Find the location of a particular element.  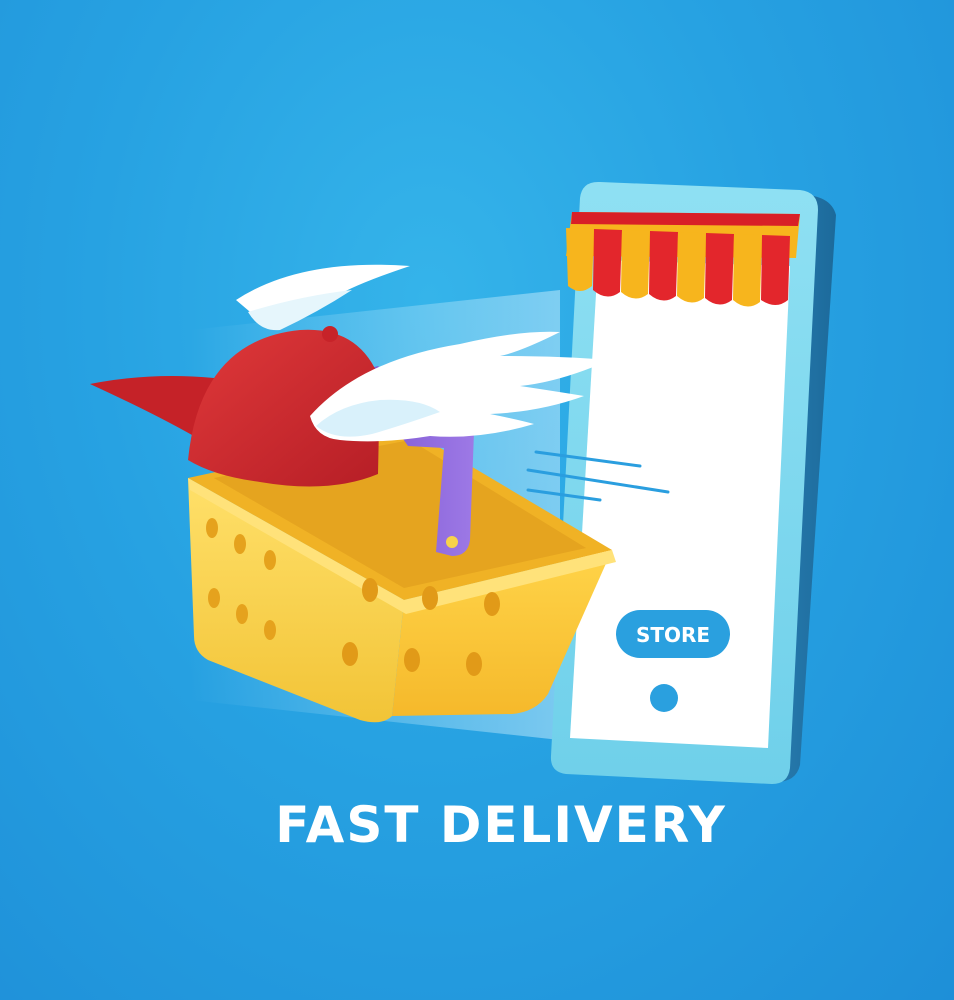

home-button is located at coordinates (664, 698).